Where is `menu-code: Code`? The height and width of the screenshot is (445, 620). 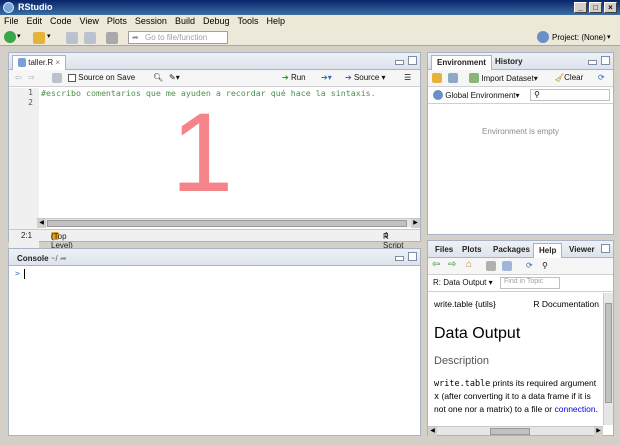
menu-code: Code is located at coordinates (61, 20).